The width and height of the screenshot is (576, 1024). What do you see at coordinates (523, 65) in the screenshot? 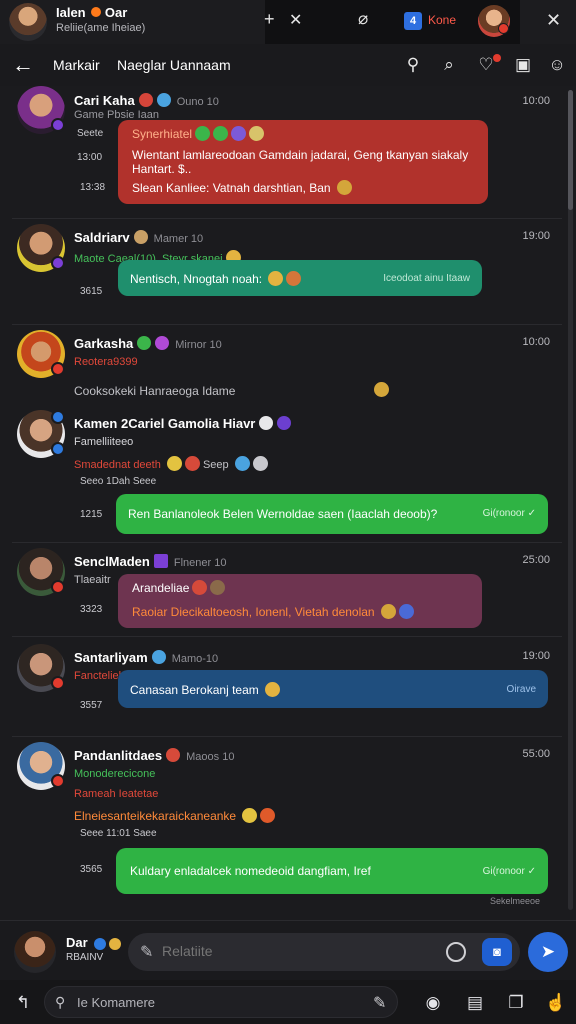
I see `save-icon: ▣` at bounding box center [523, 65].